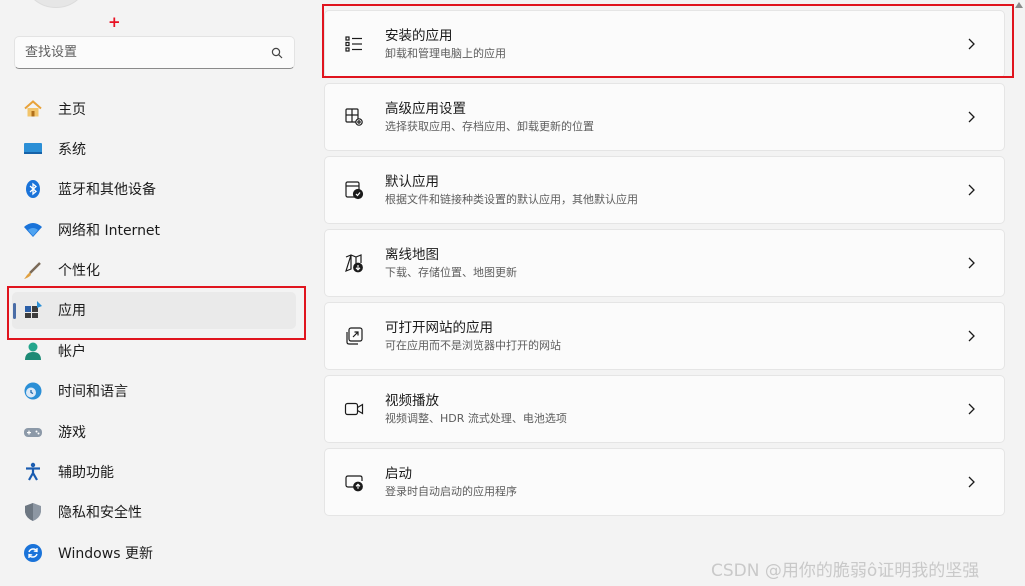  I want to click on sidebar-item-label: 蓝牙和其他设备, so click(107, 190).